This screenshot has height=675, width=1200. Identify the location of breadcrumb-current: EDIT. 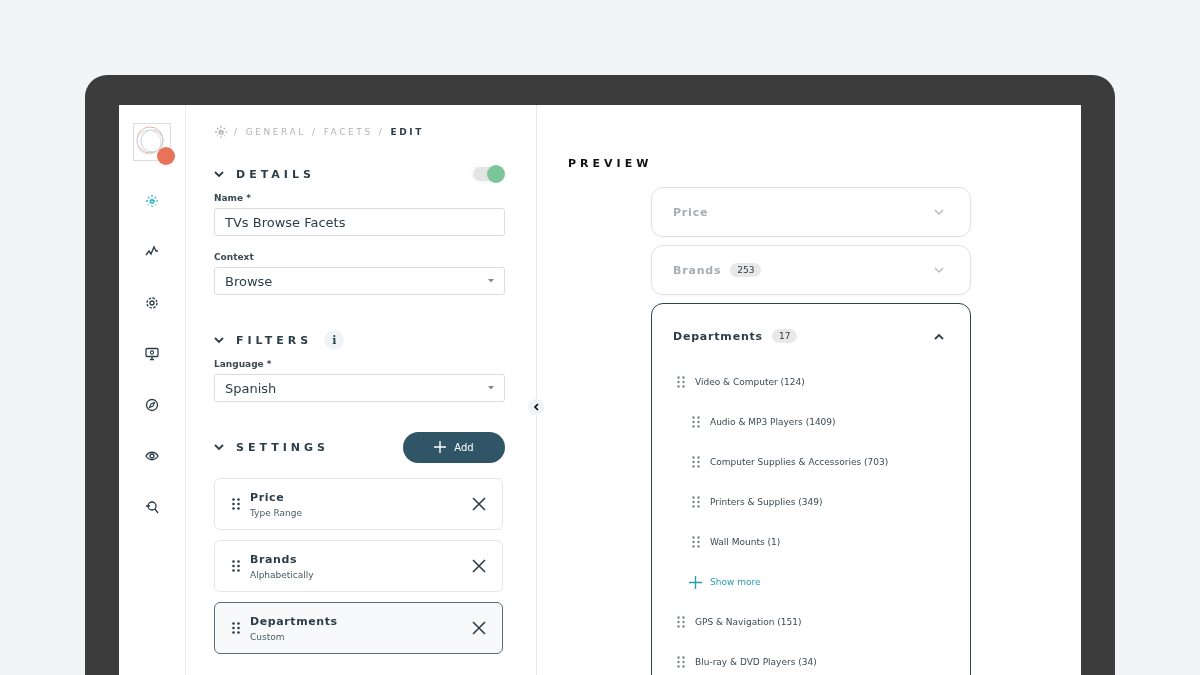
(407, 132).